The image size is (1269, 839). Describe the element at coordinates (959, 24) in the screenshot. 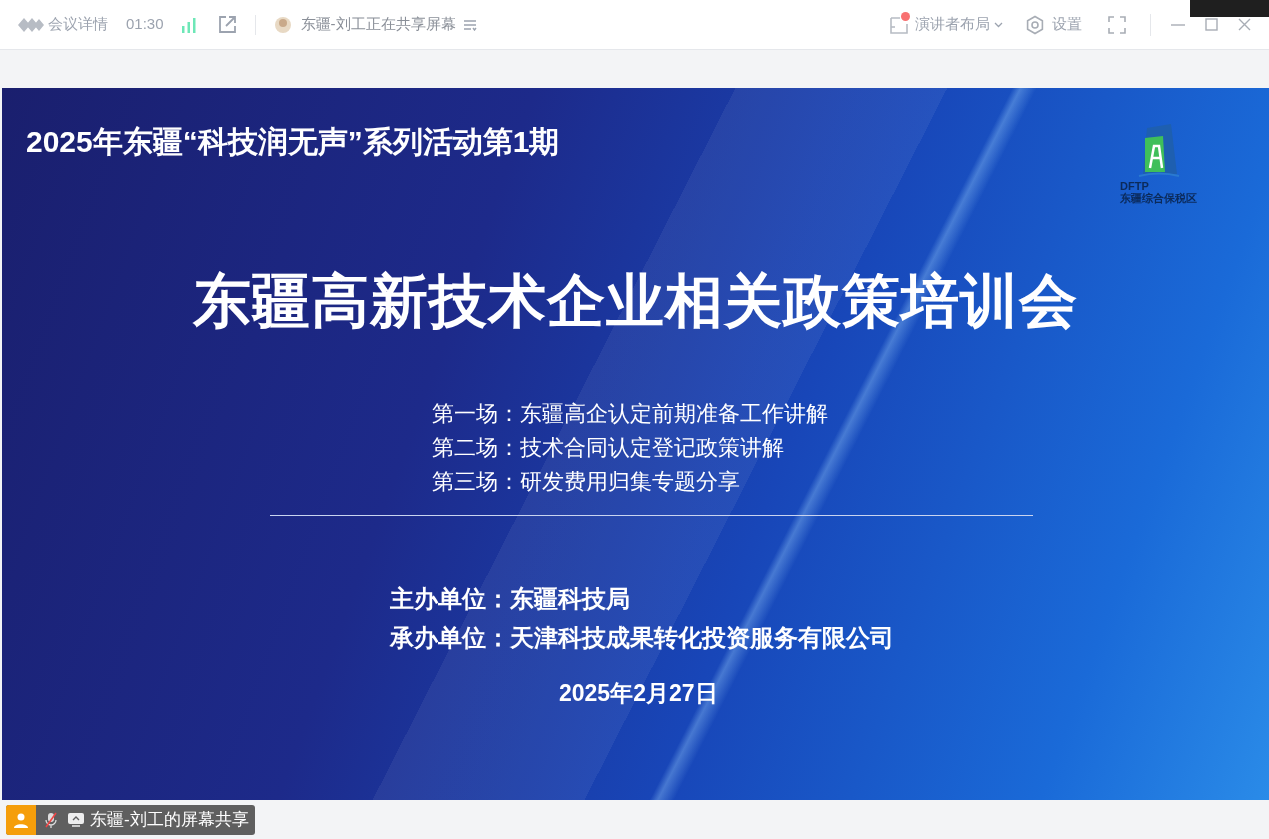

I see `layout-dropdown: 演讲者布局` at that location.